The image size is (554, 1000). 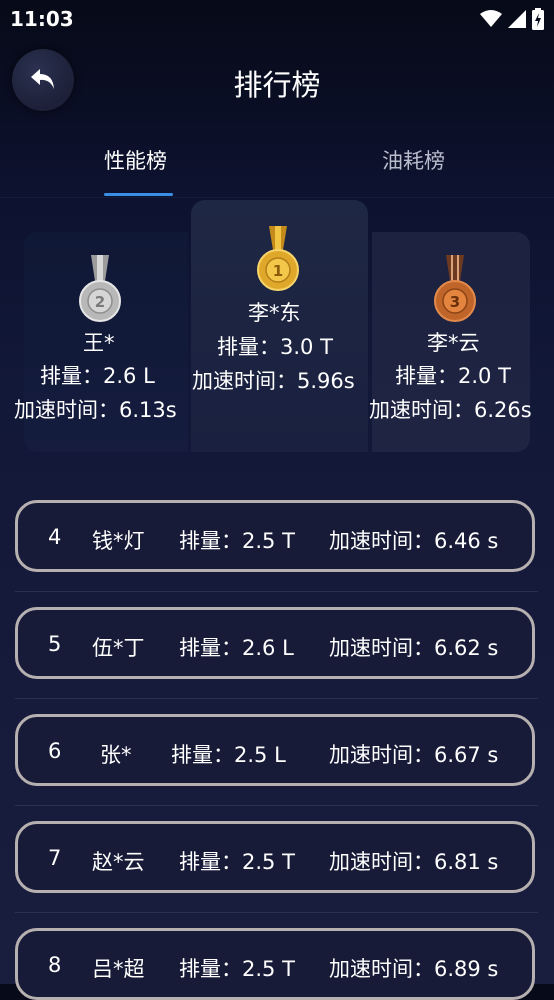 I want to click on list-item: 5 伍*丁 排量：2.6 L 加速时间：6.62 s, so click(x=275, y=643).